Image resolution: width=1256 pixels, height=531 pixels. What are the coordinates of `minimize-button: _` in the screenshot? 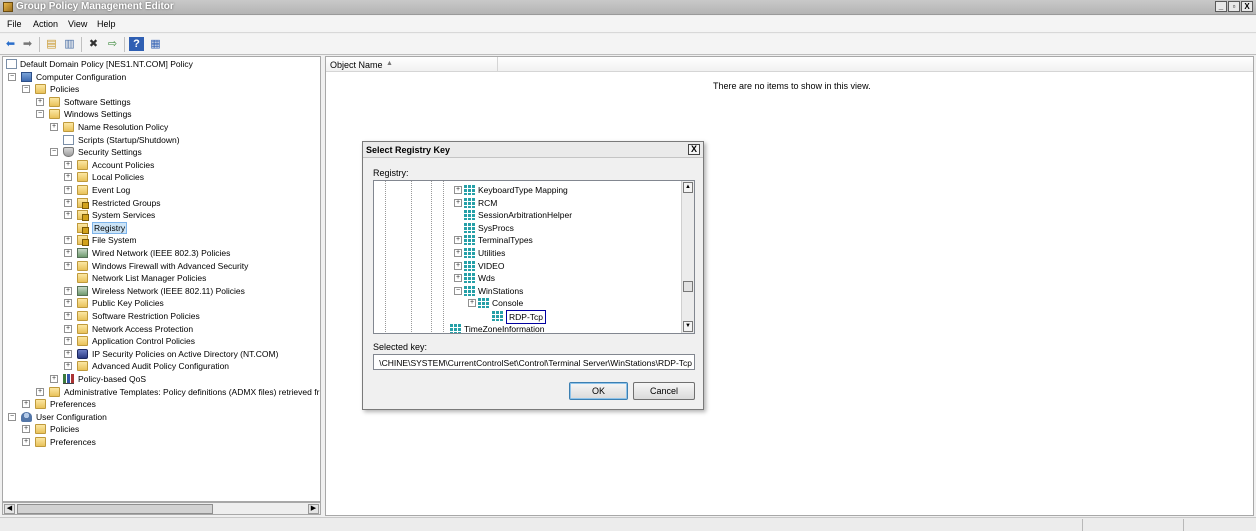 It's located at (1221, 6).